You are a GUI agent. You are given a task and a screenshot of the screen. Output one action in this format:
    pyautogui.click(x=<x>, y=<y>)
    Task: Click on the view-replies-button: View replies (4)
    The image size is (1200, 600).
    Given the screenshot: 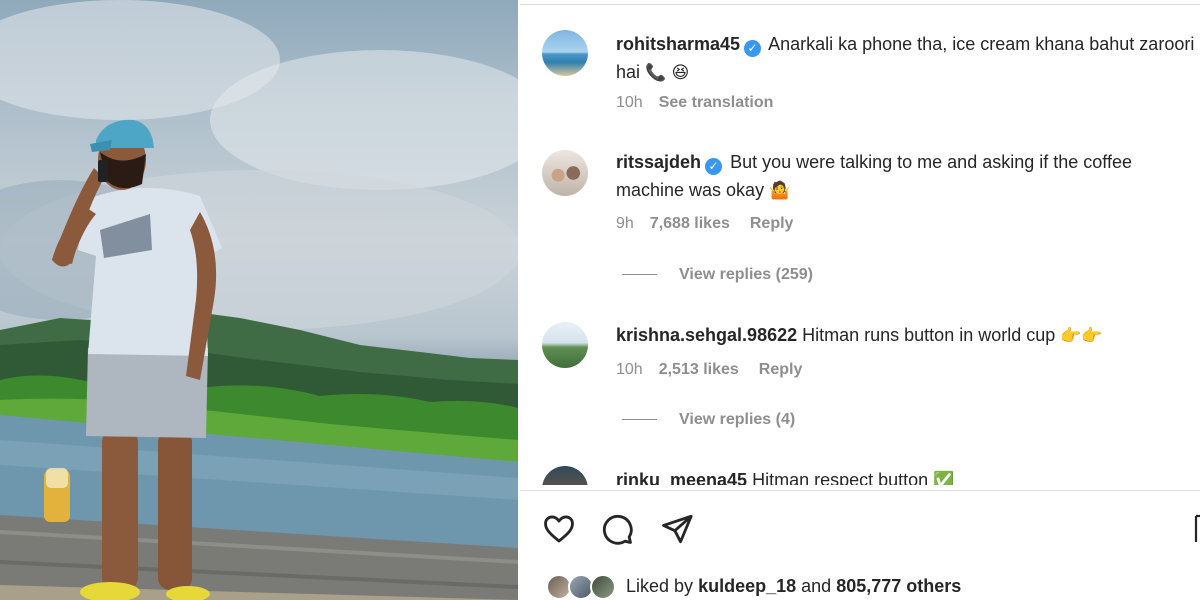 What is the action you would take?
    pyautogui.click(x=708, y=420)
    